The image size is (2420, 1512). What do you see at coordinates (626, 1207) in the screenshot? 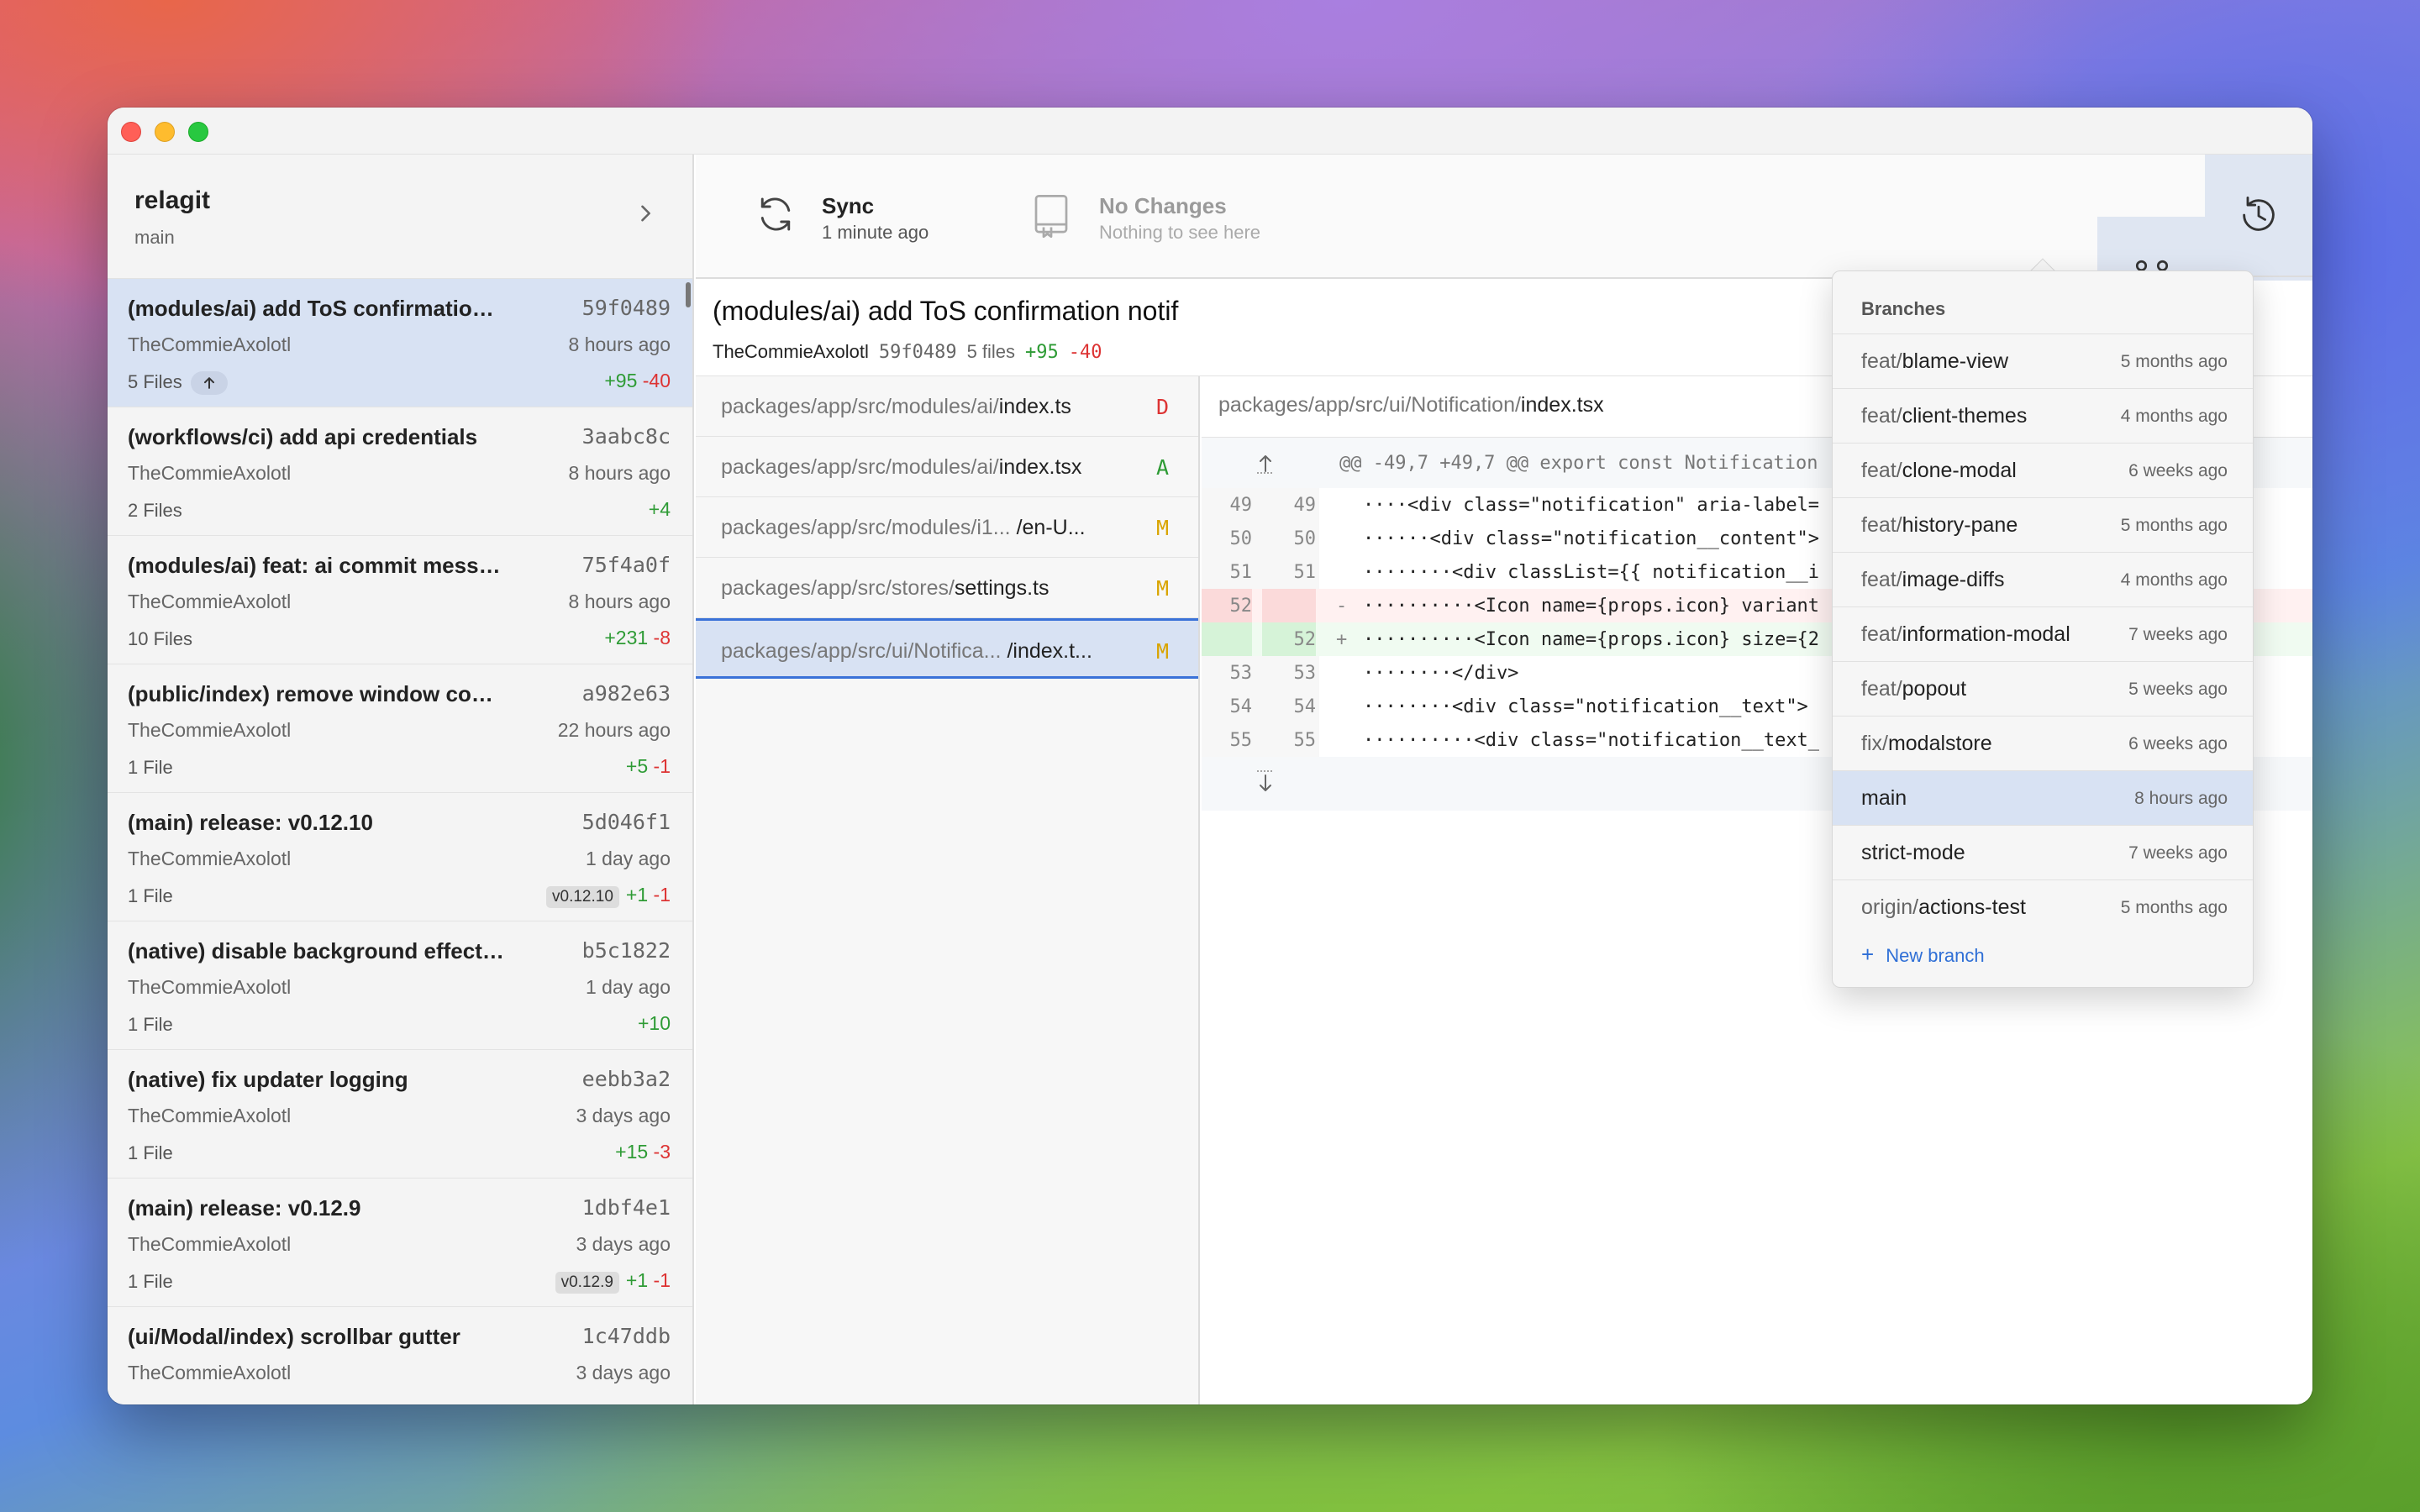
I see `commit-item-hash: 1dbf4e1` at bounding box center [626, 1207].